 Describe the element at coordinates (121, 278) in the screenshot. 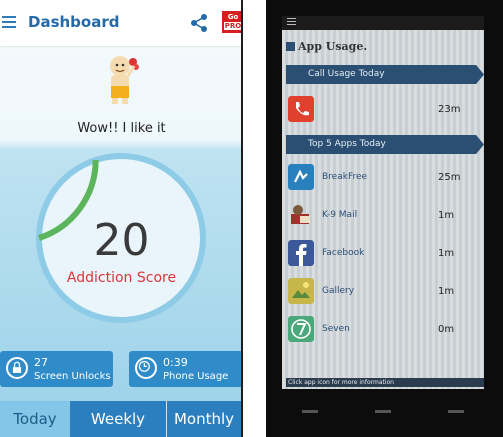

I see `addiction-score-label: Addiction Score` at that location.